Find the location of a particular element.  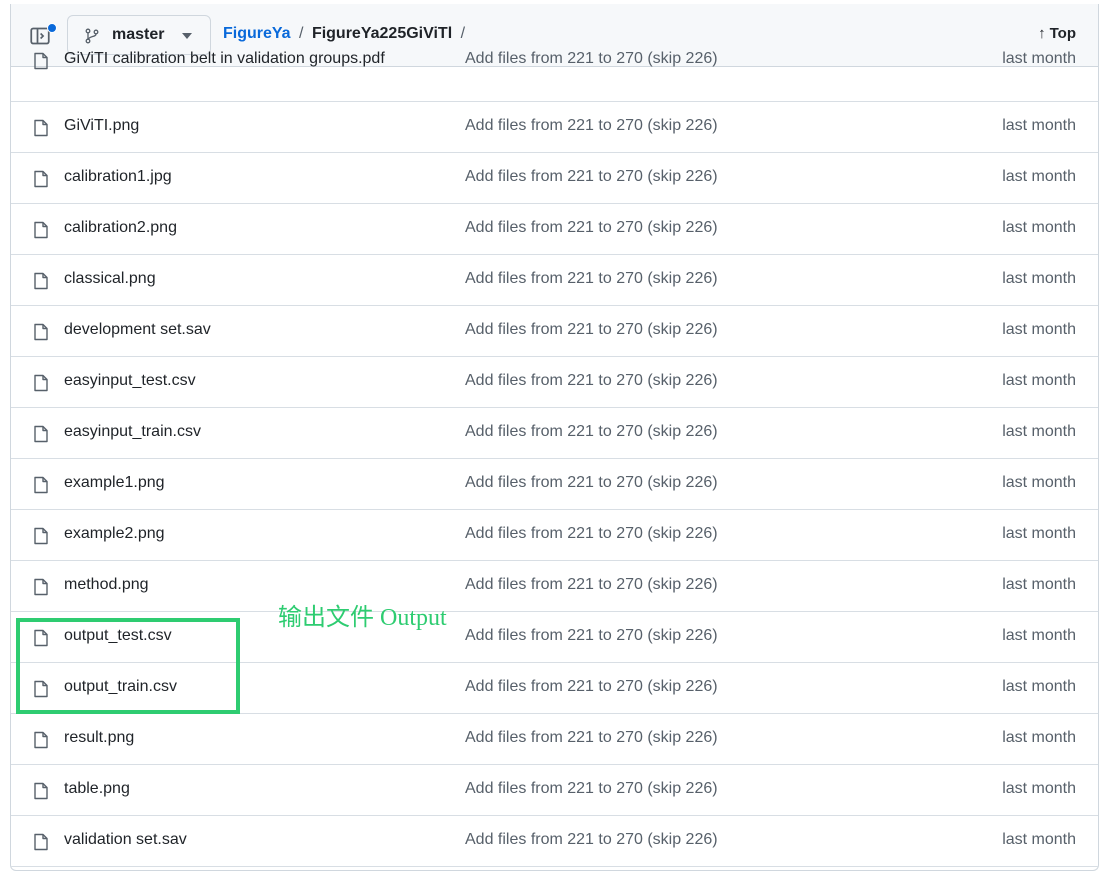

branch-name: master is located at coordinates (138, 34).